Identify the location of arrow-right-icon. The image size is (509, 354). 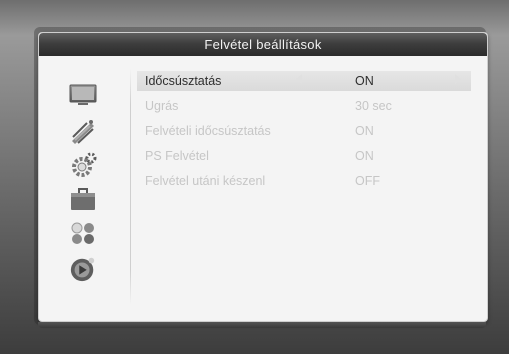
(458, 79).